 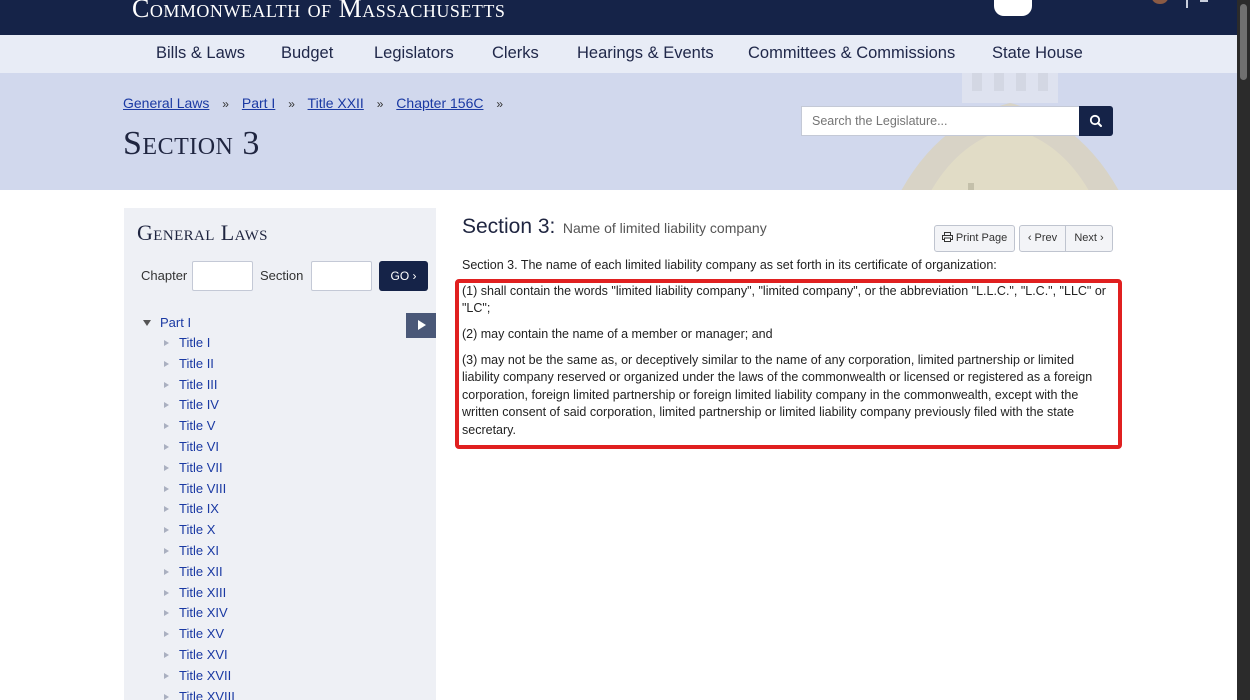 What do you see at coordinates (166, 103) in the screenshot?
I see `breadcrumb-general-laws: General Laws` at bounding box center [166, 103].